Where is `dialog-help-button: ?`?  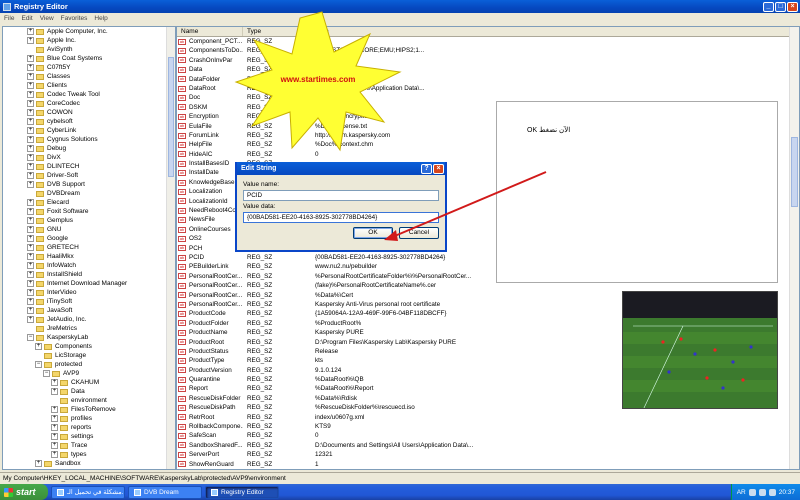 dialog-help-button: ? is located at coordinates (426, 168).